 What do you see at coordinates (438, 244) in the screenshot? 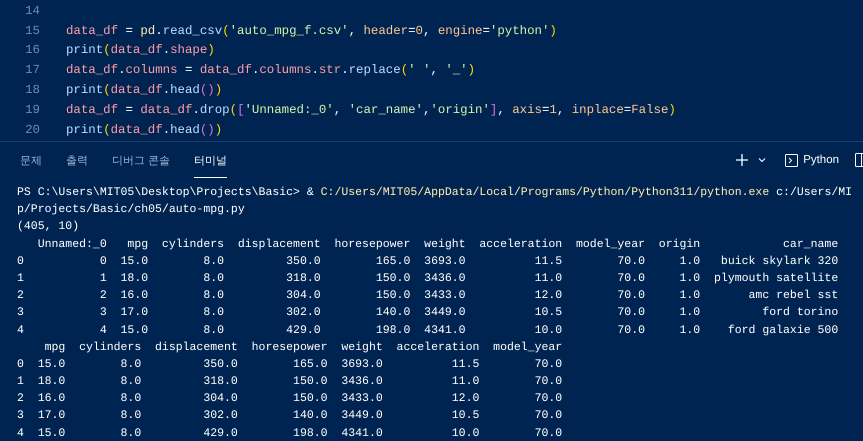
I see `terminal-line: Unnamed:_0 mpg cylinders displacement horesepower weight acceleration model_year origin car_name` at bounding box center [438, 244].